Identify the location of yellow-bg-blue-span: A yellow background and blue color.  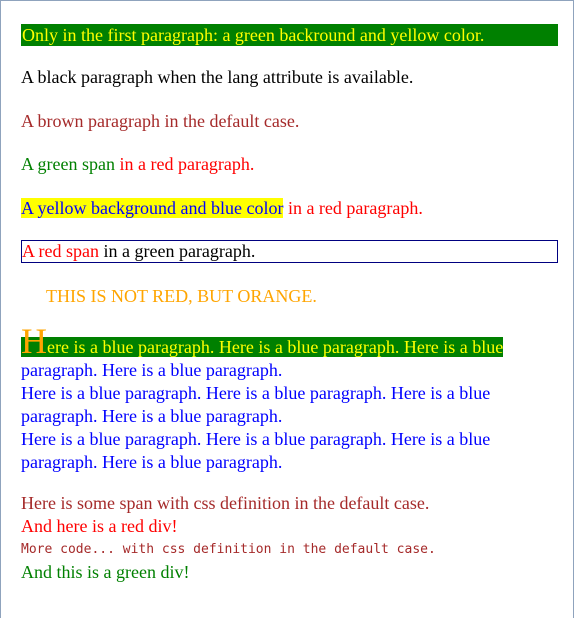
(152, 208).